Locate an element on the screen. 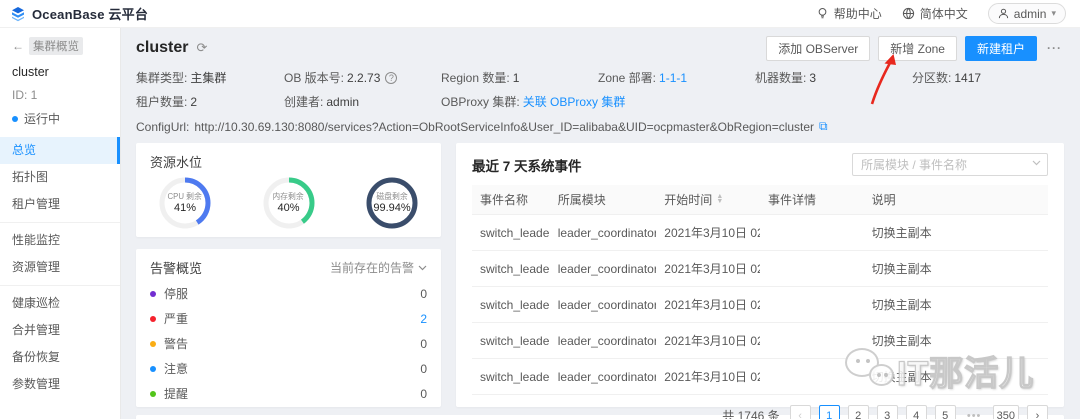  cluster-status: 运行中 is located at coordinates (60, 114).